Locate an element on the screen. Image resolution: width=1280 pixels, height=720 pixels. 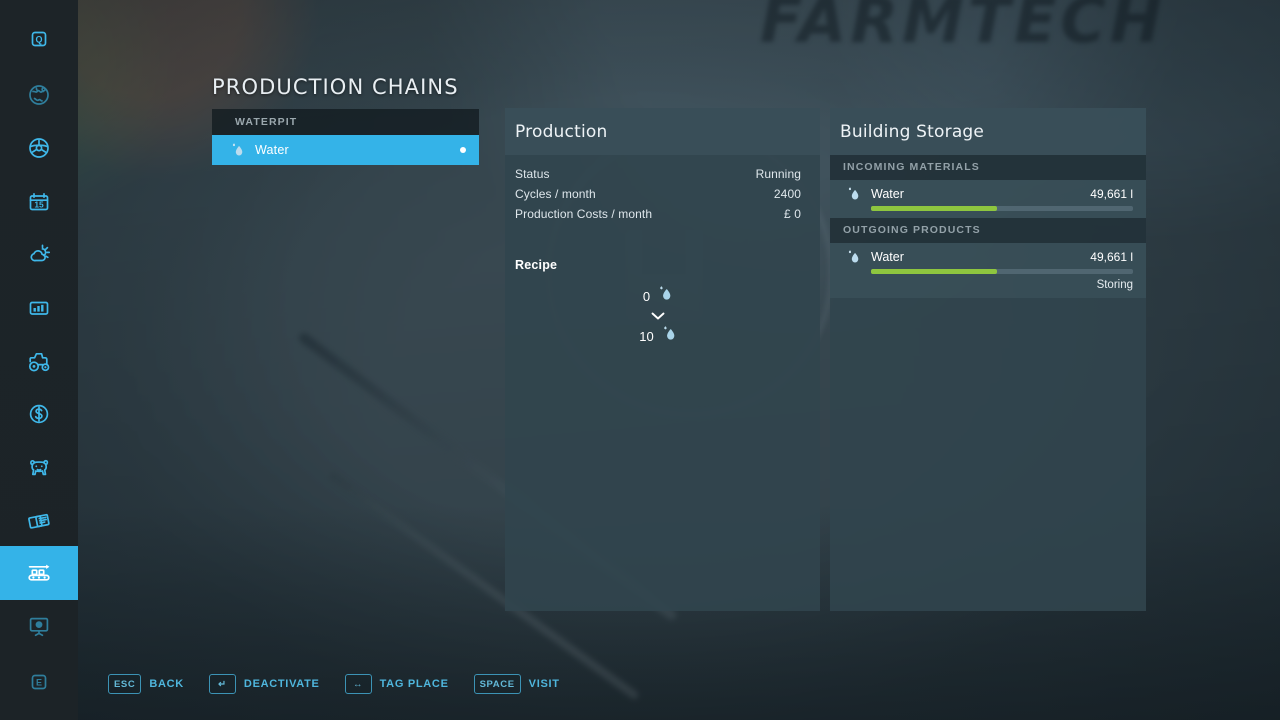
help-item: ESC BACK is located at coordinates (146, 684).